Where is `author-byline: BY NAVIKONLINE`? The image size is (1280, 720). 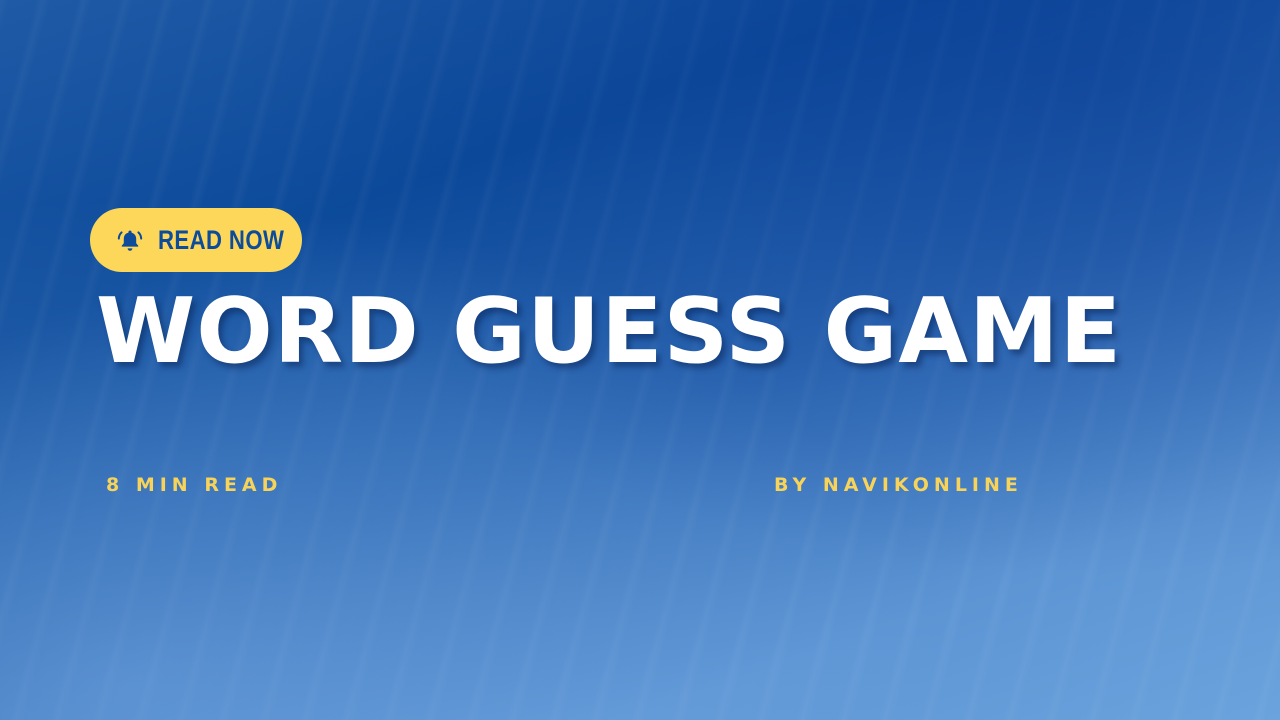
author-byline: BY NAVIKONLINE is located at coordinates (898, 485).